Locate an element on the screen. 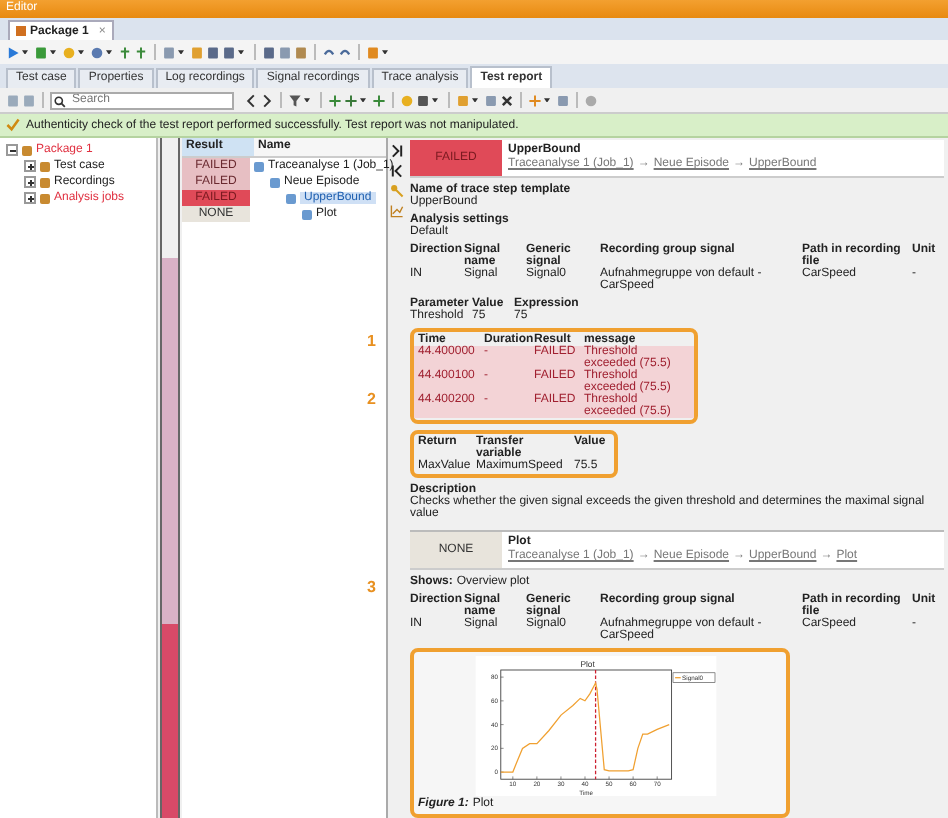  reference-line is located at coordinates (595, 724).